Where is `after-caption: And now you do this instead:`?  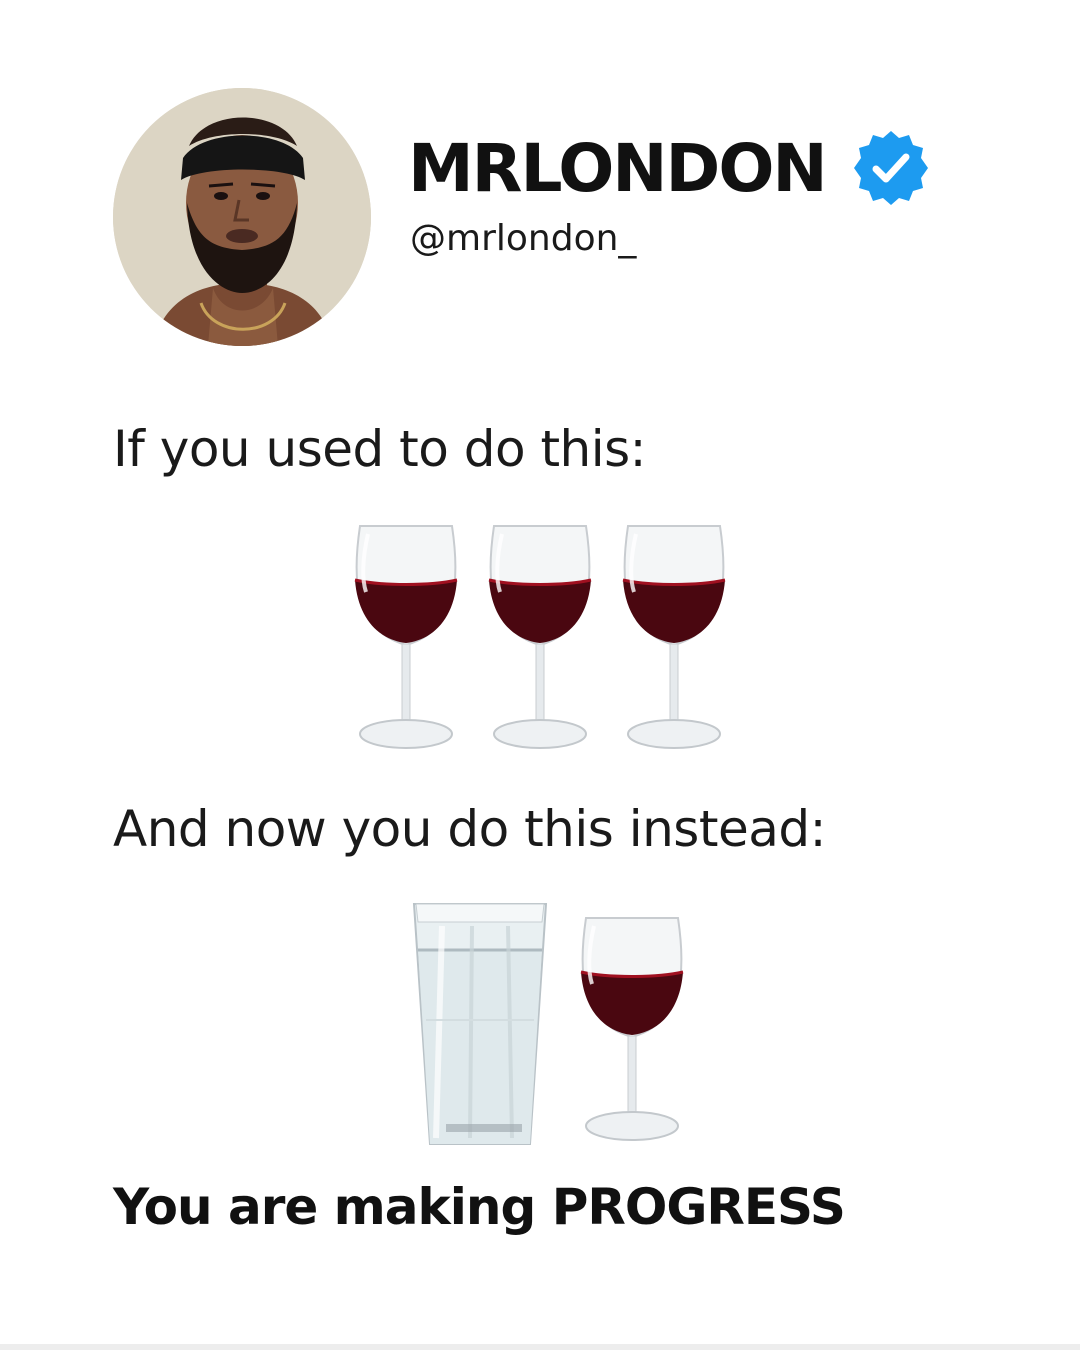 after-caption: And now you do this instead: is located at coordinates (469, 829).